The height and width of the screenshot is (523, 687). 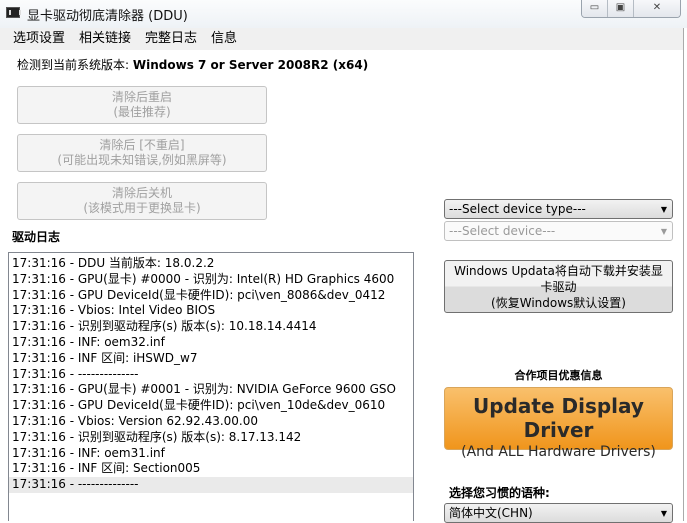 What do you see at coordinates (142, 112) in the screenshot?
I see `button-sublabel: (最佳推荐)` at bounding box center [142, 112].